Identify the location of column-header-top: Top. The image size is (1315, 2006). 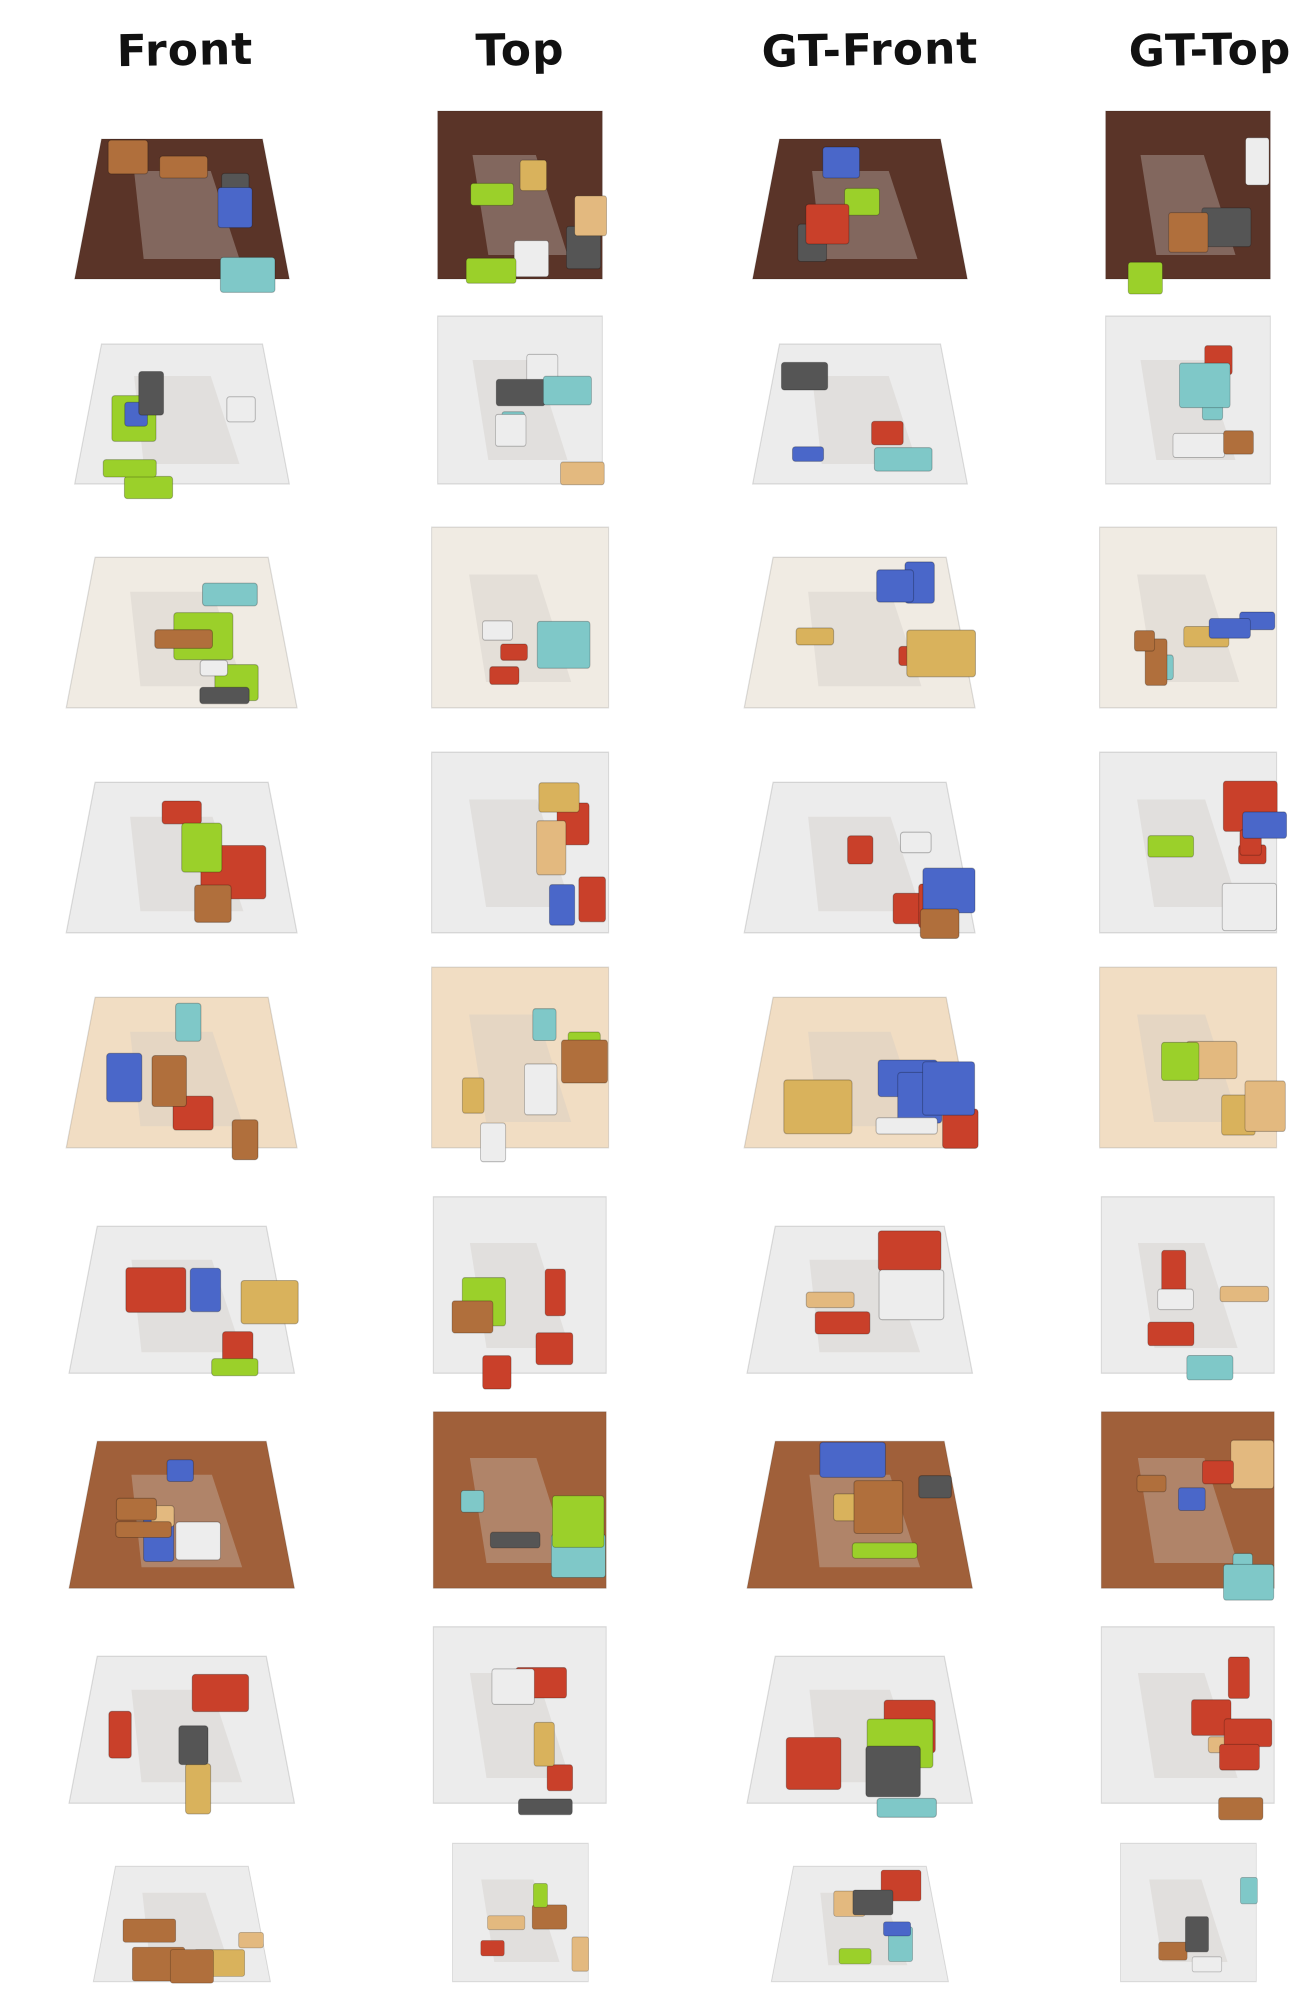
(520, 50).